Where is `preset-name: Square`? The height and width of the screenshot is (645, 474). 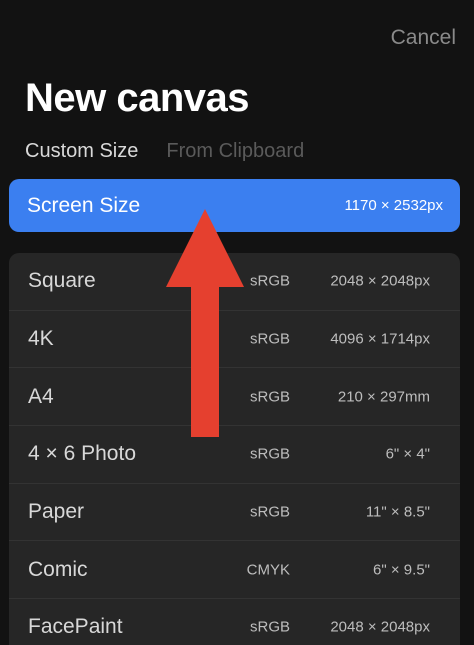 preset-name: Square is located at coordinates (62, 281).